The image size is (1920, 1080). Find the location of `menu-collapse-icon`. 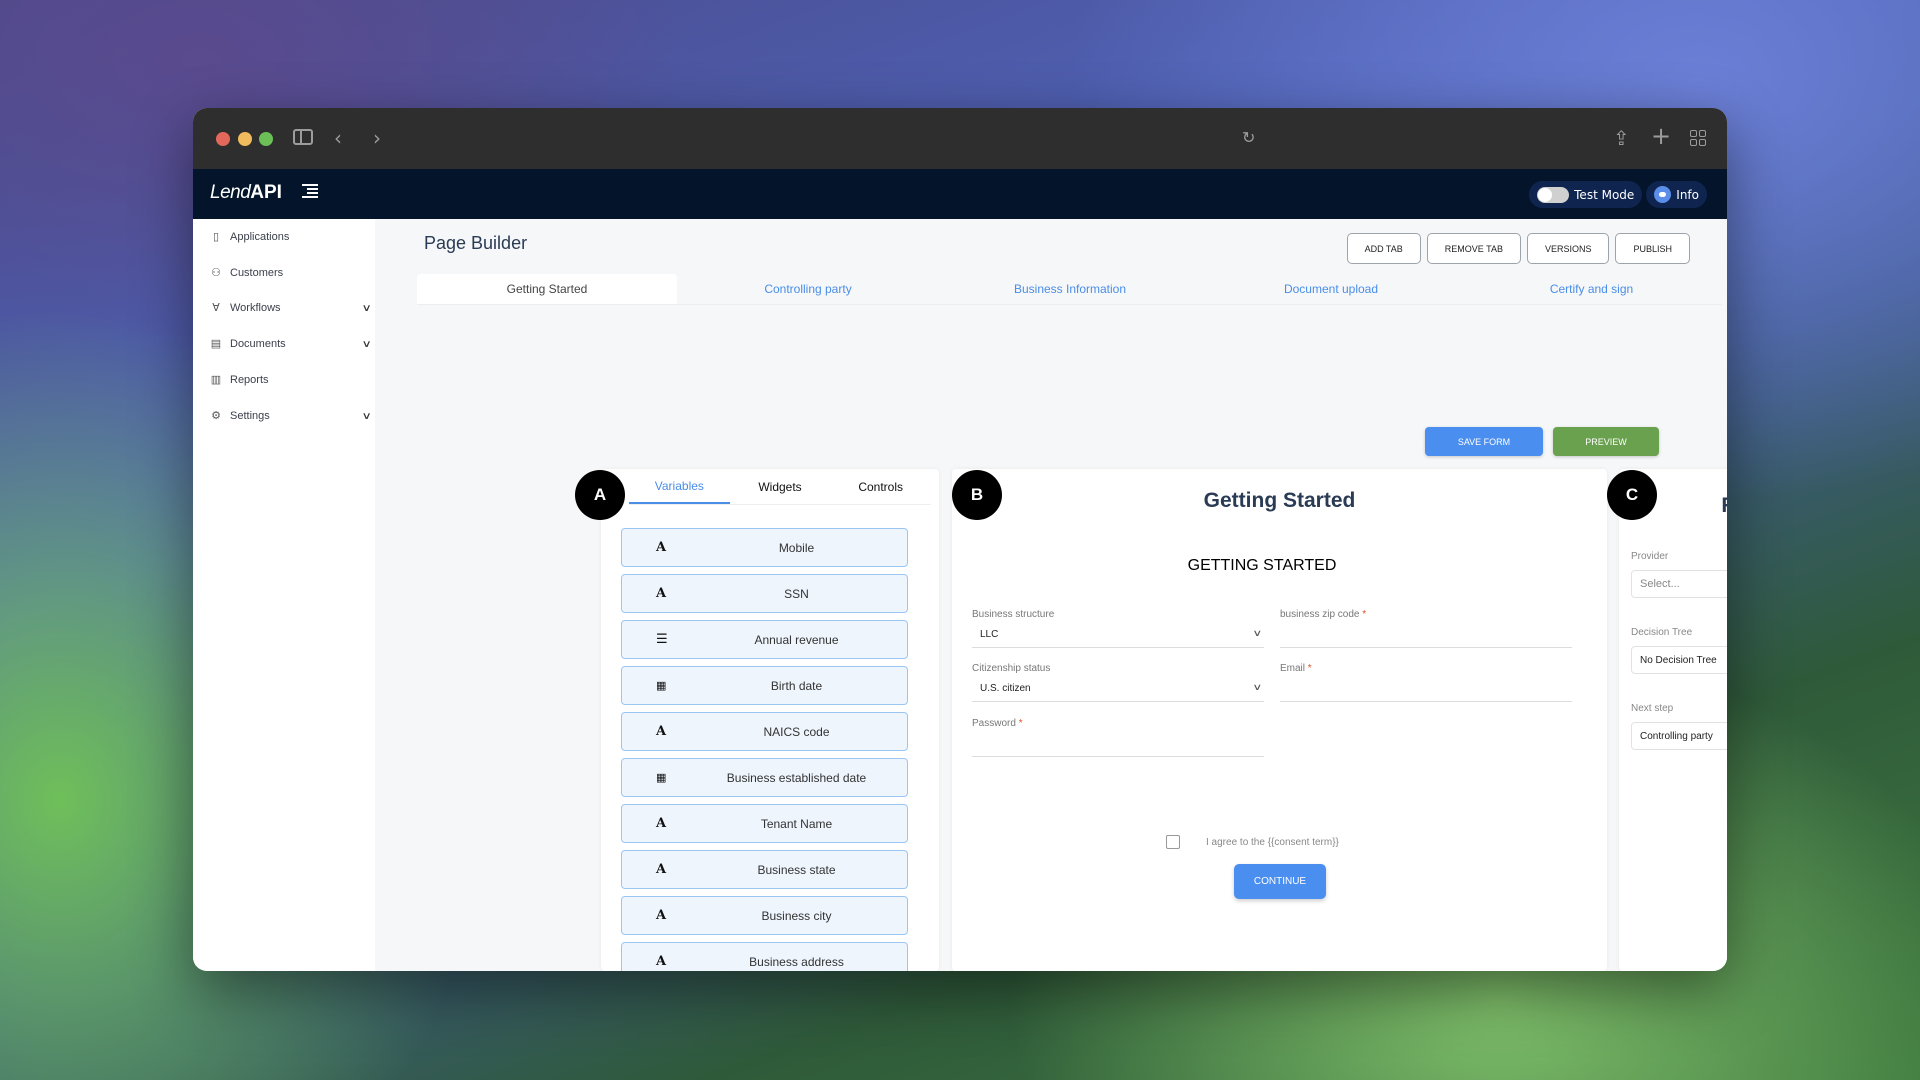

menu-collapse-icon is located at coordinates (310, 191).